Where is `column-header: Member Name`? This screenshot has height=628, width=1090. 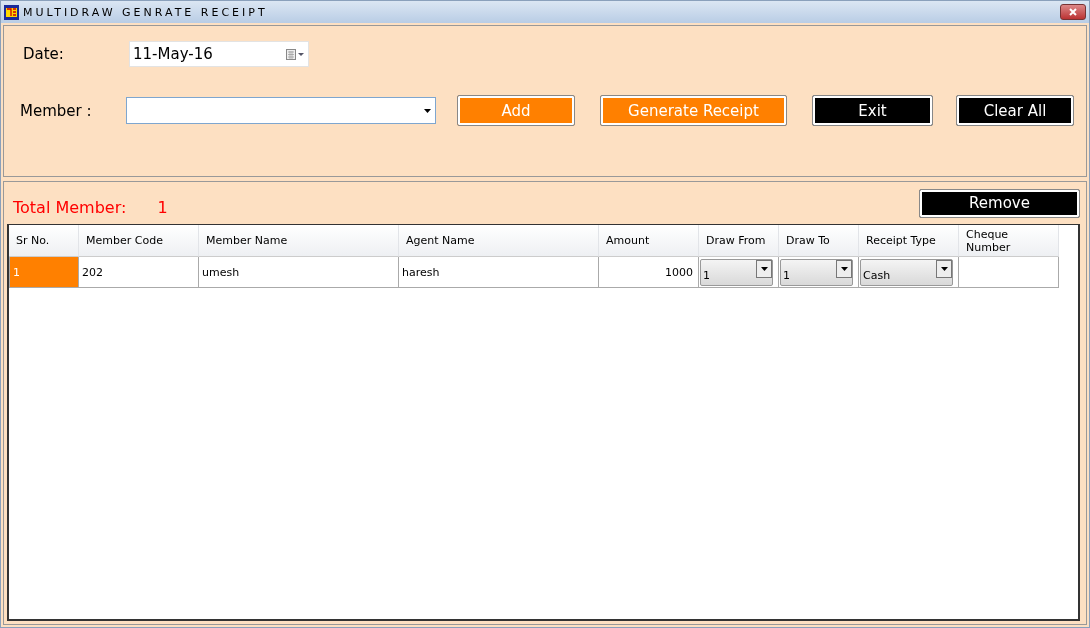 column-header: Member Name is located at coordinates (299, 241).